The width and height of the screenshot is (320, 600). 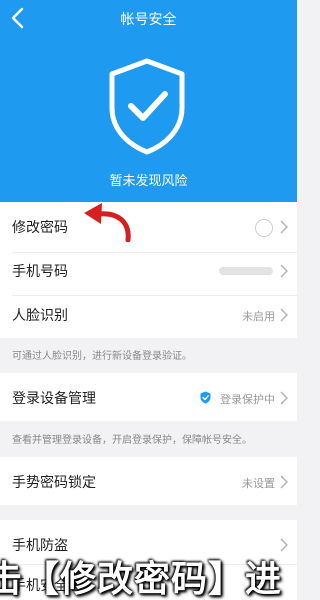 What do you see at coordinates (247, 399) in the screenshot?
I see `row-value: 登录保护中` at bounding box center [247, 399].